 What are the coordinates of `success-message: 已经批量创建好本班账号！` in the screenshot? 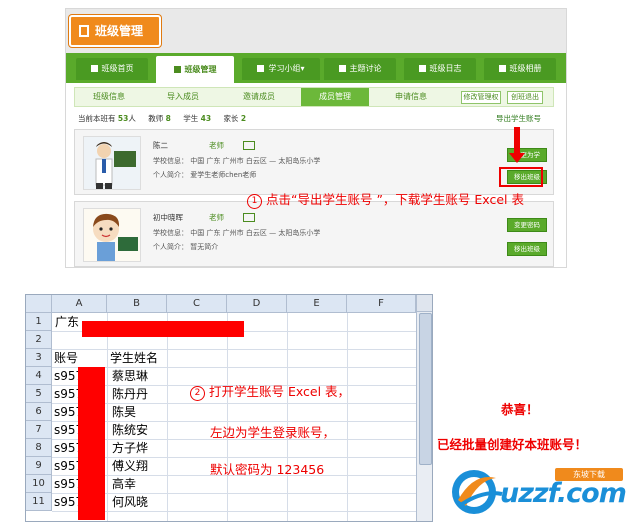 It's located at (512, 444).